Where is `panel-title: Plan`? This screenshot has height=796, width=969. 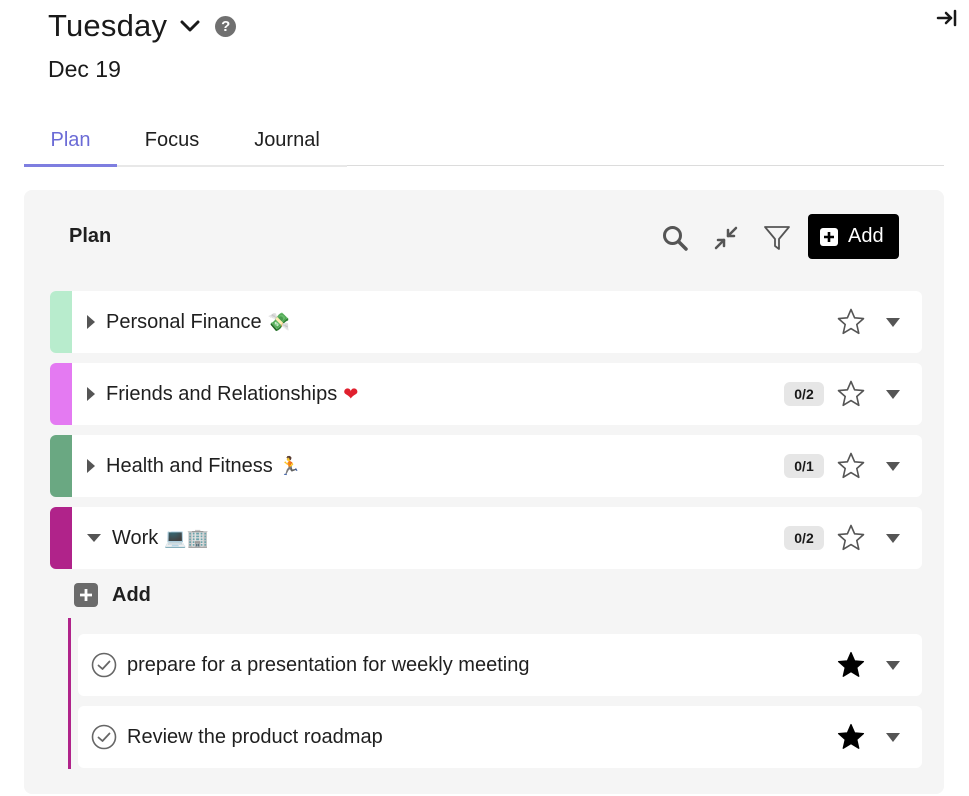 panel-title: Plan is located at coordinates (90, 236).